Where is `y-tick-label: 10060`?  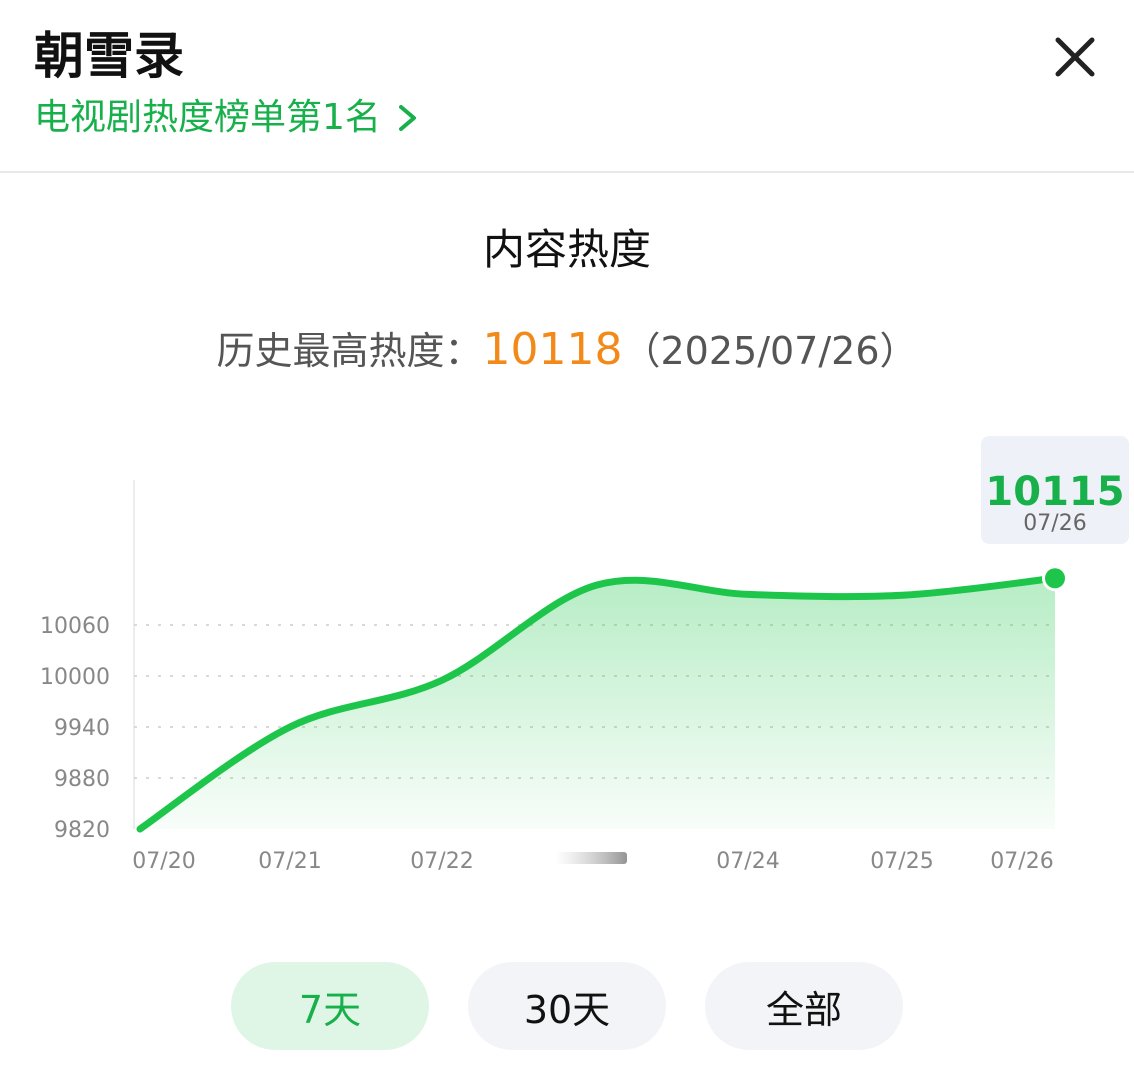
y-tick-label: 10060 is located at coordinates (75, 626).